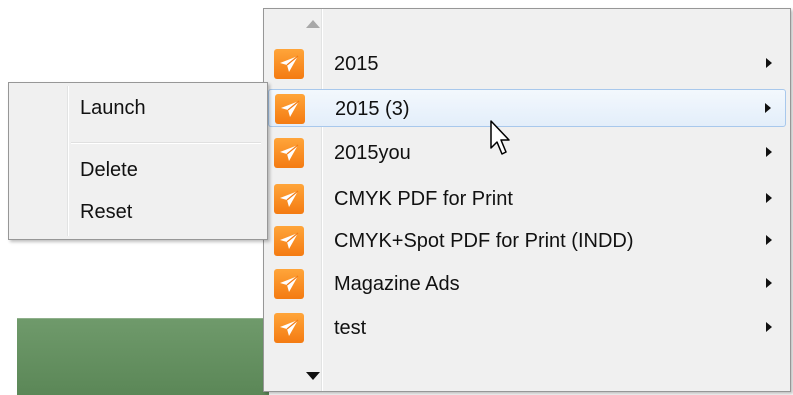 The width and height of the screenshot is (793, 395). I want to click on menu-item-label: CMYK+Spot PDF for Print (INDD), so click(484, 241).